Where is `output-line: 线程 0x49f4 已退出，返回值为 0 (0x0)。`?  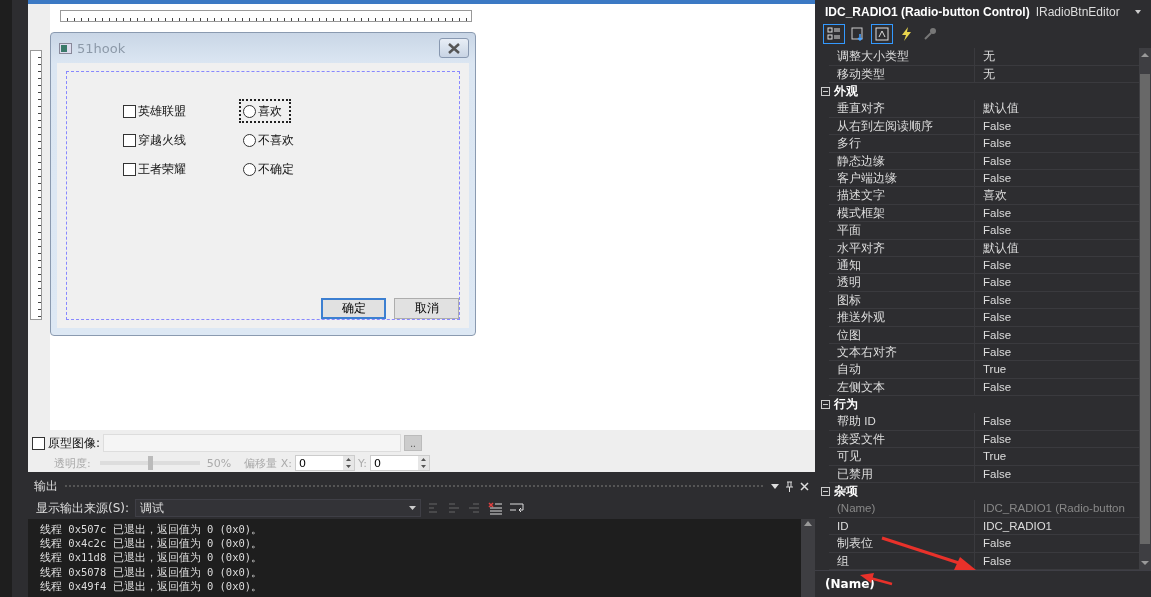 output-line: 线程 0x49f4 已退出，返回值为 0 (0x0)。 is located at coordinates (152, 585).